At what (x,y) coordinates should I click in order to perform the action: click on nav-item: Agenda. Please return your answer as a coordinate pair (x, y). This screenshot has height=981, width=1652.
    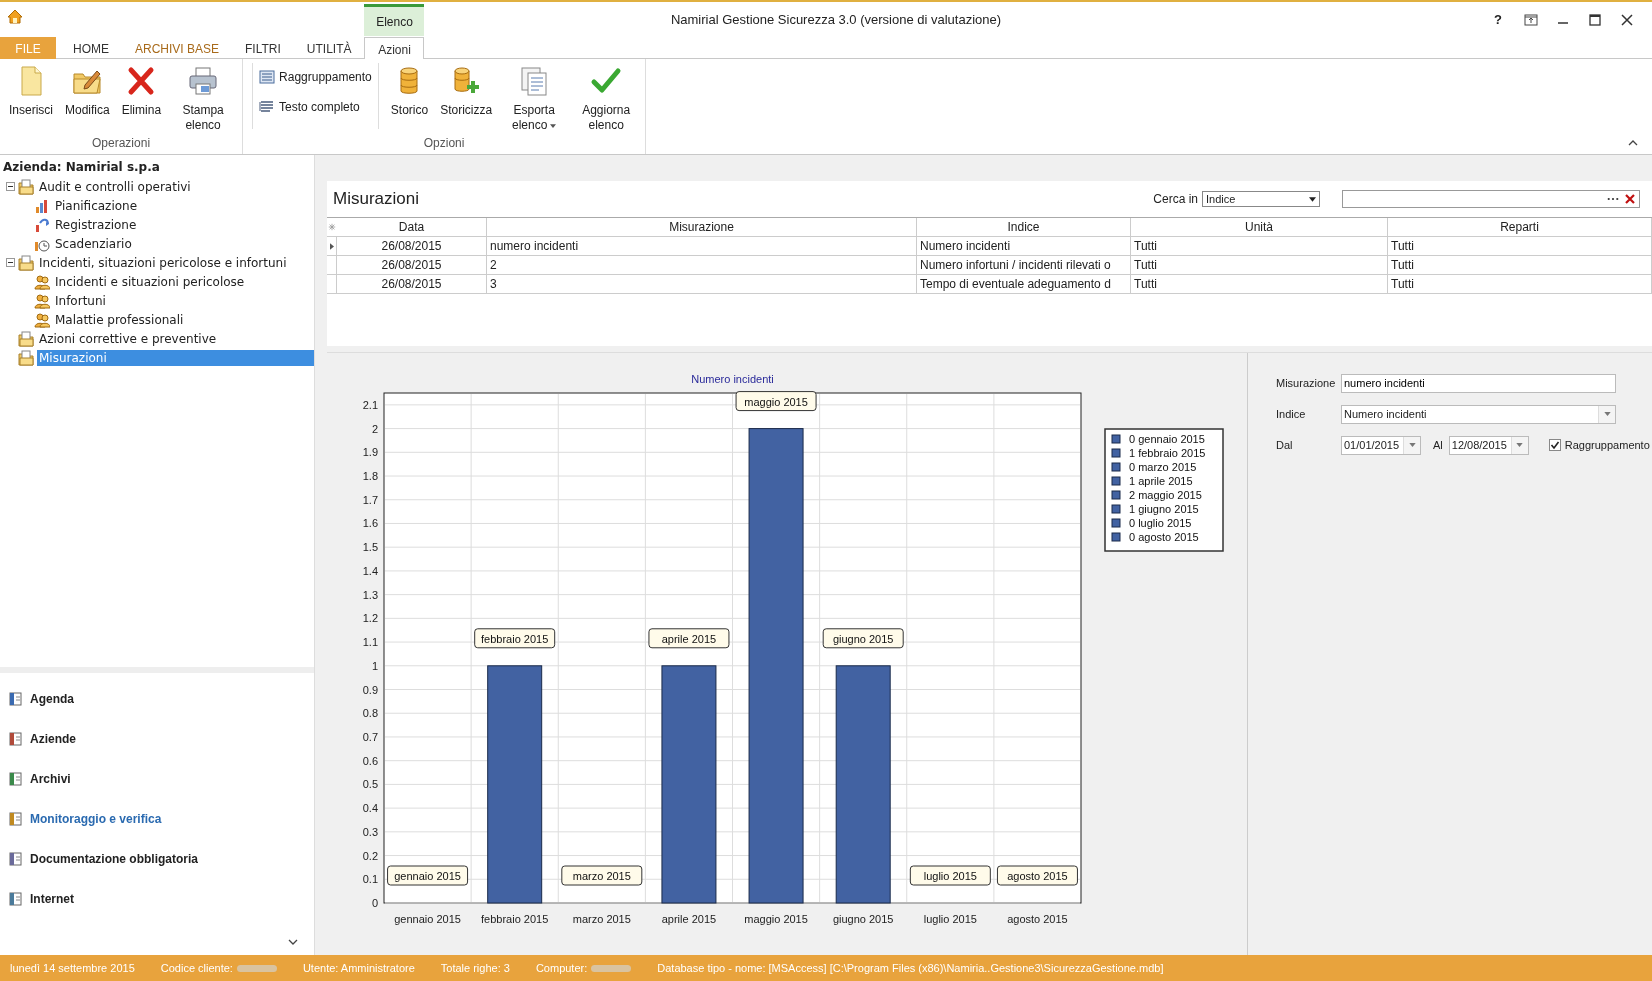
    Looking at the image, I should click on (157, 699).